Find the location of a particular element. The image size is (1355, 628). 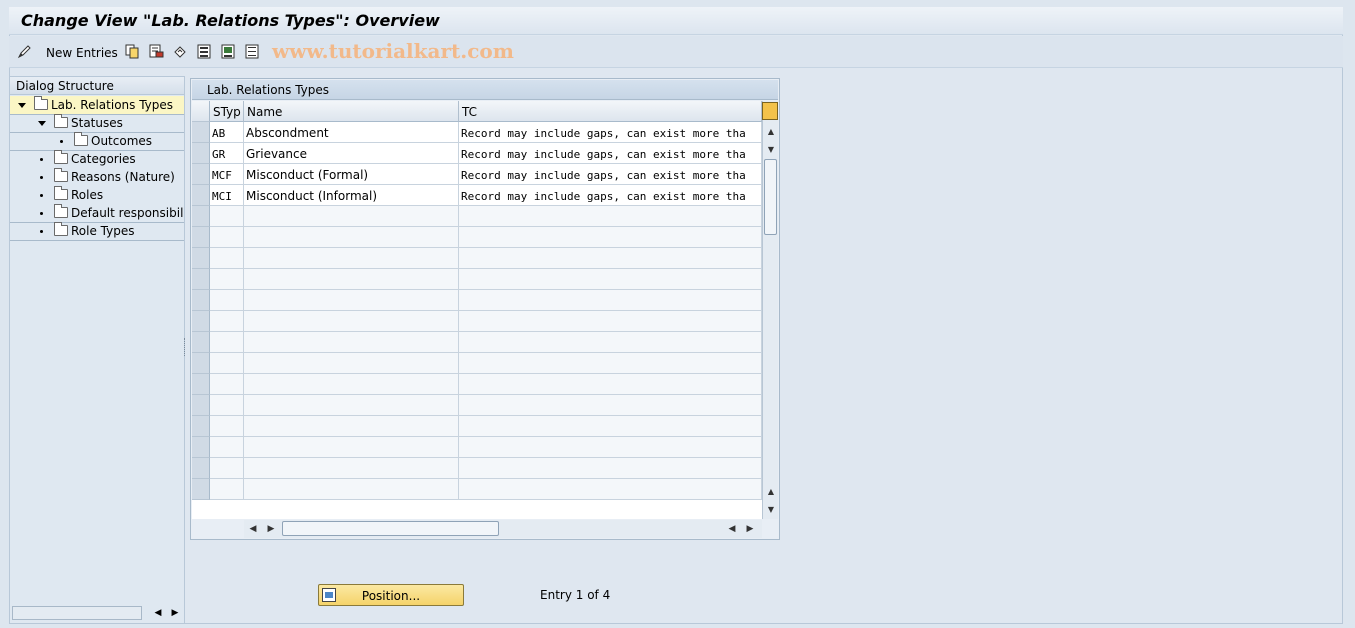

cell-styp: GR is located at coordinates (227, 153).